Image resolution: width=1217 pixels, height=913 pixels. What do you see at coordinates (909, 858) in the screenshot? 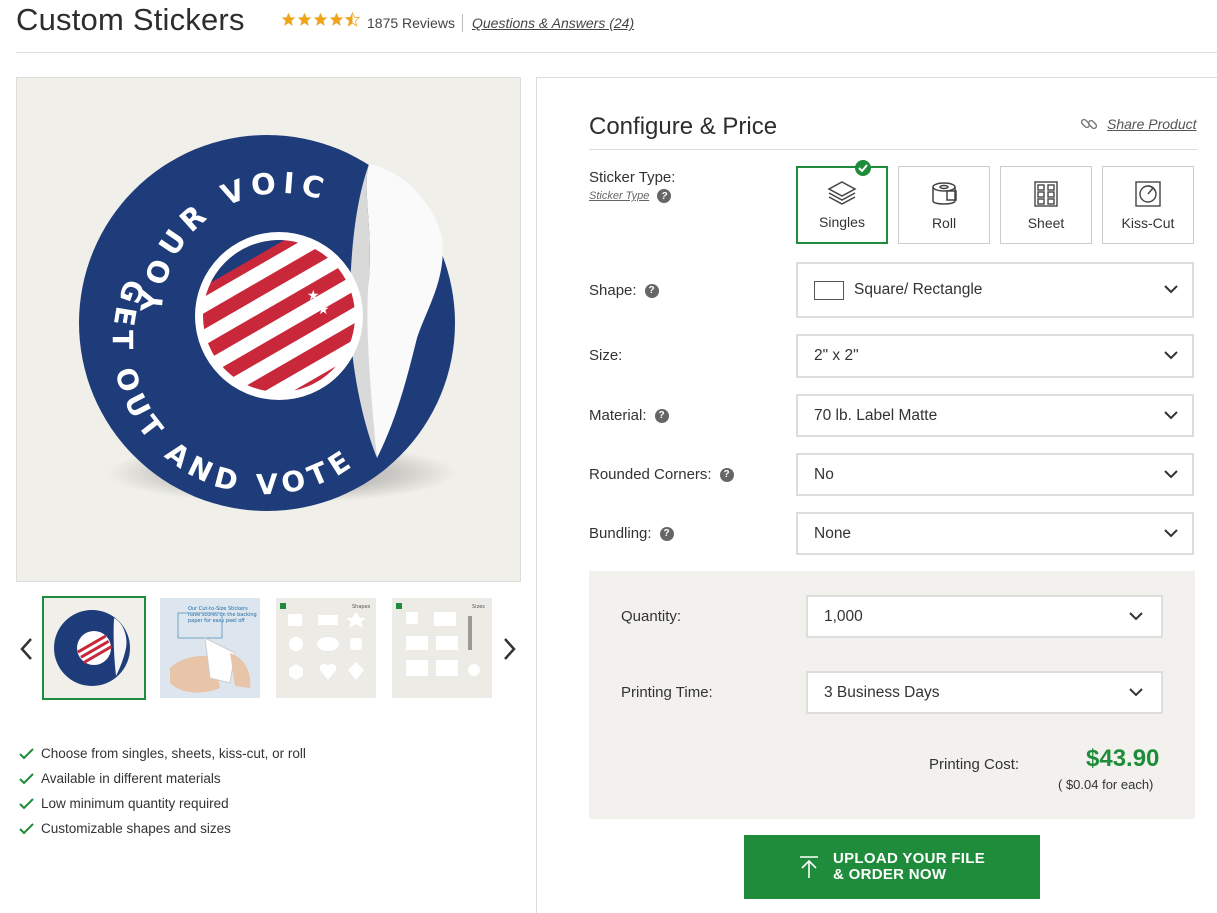
I see `upload-button-line1: UPLOAD YOUR FILE` at bounding box center [909, 858].